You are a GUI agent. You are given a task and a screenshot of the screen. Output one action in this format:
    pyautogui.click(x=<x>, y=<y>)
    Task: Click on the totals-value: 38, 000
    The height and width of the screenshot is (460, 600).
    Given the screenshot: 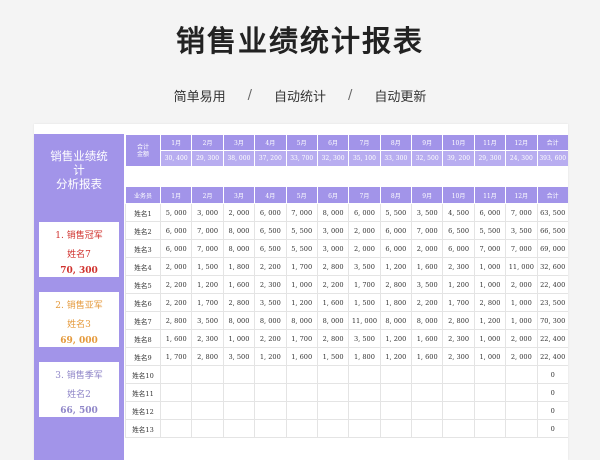 What is the action you would take?
    pyautogui.click(x=239, y=158)
    